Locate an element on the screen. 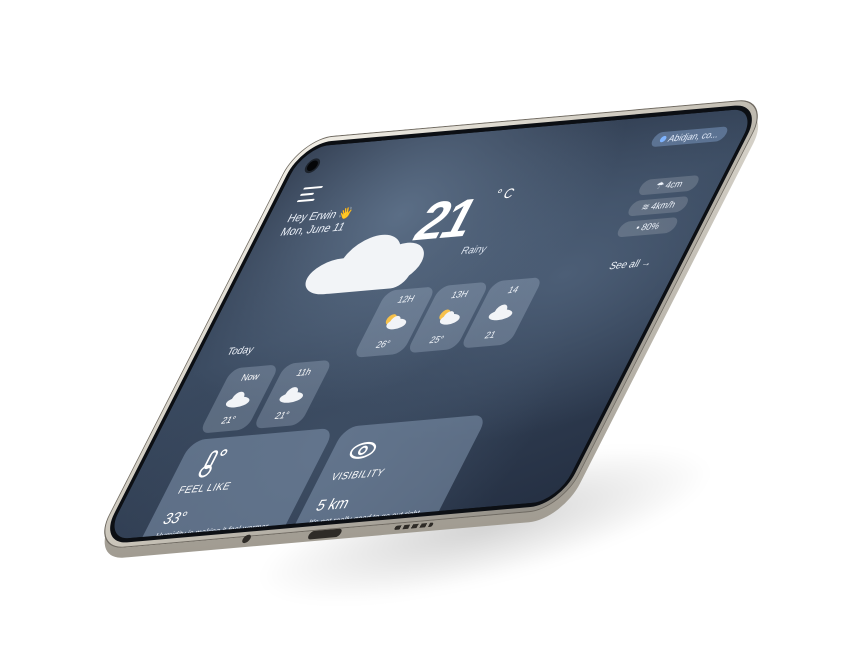 This screenshot has width=864, height=648. front-camera is located at coordinates (312, 166).